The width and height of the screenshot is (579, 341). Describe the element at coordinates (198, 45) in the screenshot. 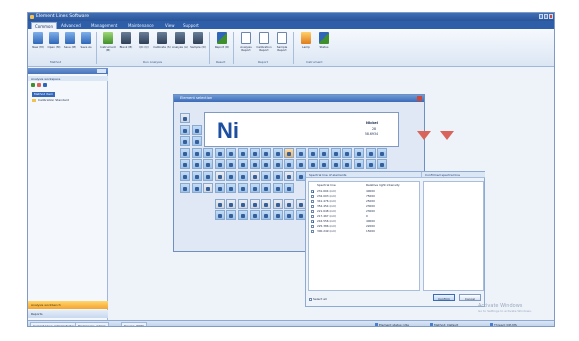

I see `sample-button: Sample (D)` at that location.